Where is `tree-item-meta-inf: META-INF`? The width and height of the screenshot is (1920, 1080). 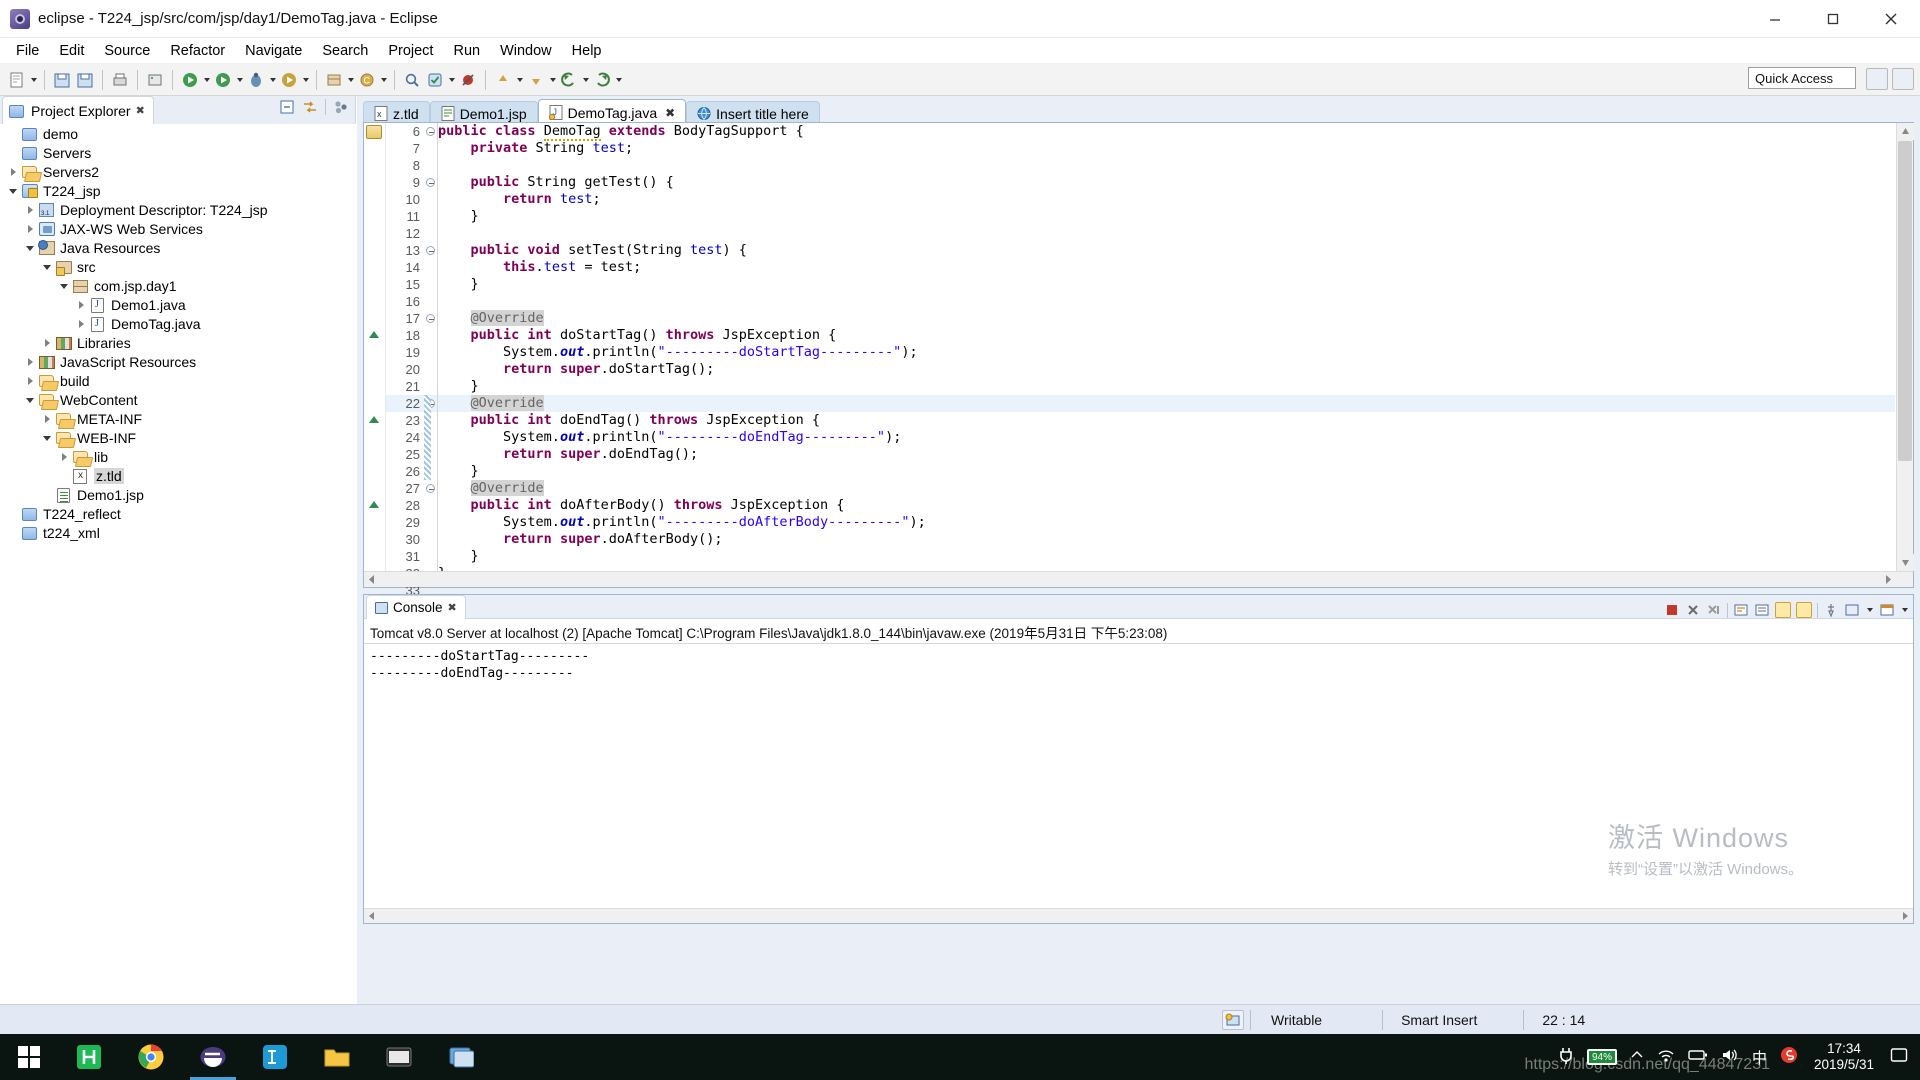
tree-item-meta-inf: META-INF is located at coordinates (178, 418).